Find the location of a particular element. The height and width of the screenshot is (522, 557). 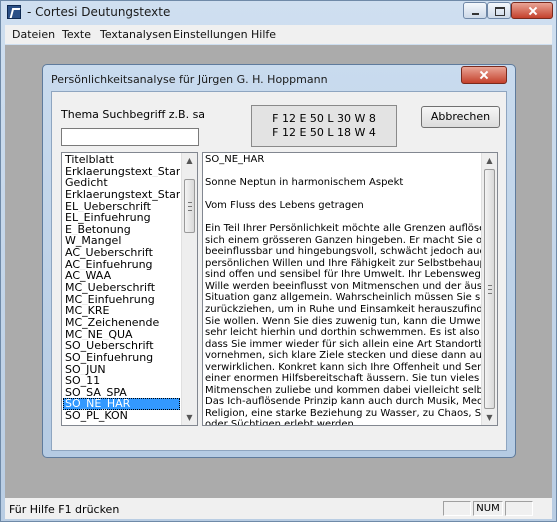

status-bar: Für Hilfe F1 drücken NUM is located at coordinates (278, 508).